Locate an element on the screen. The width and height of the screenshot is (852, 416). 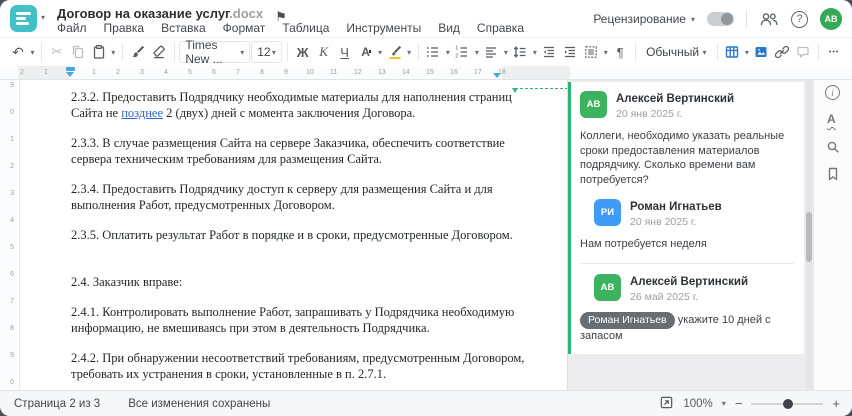
font-name-select: Times New ... ▾ is located at coordinates (215, 52).